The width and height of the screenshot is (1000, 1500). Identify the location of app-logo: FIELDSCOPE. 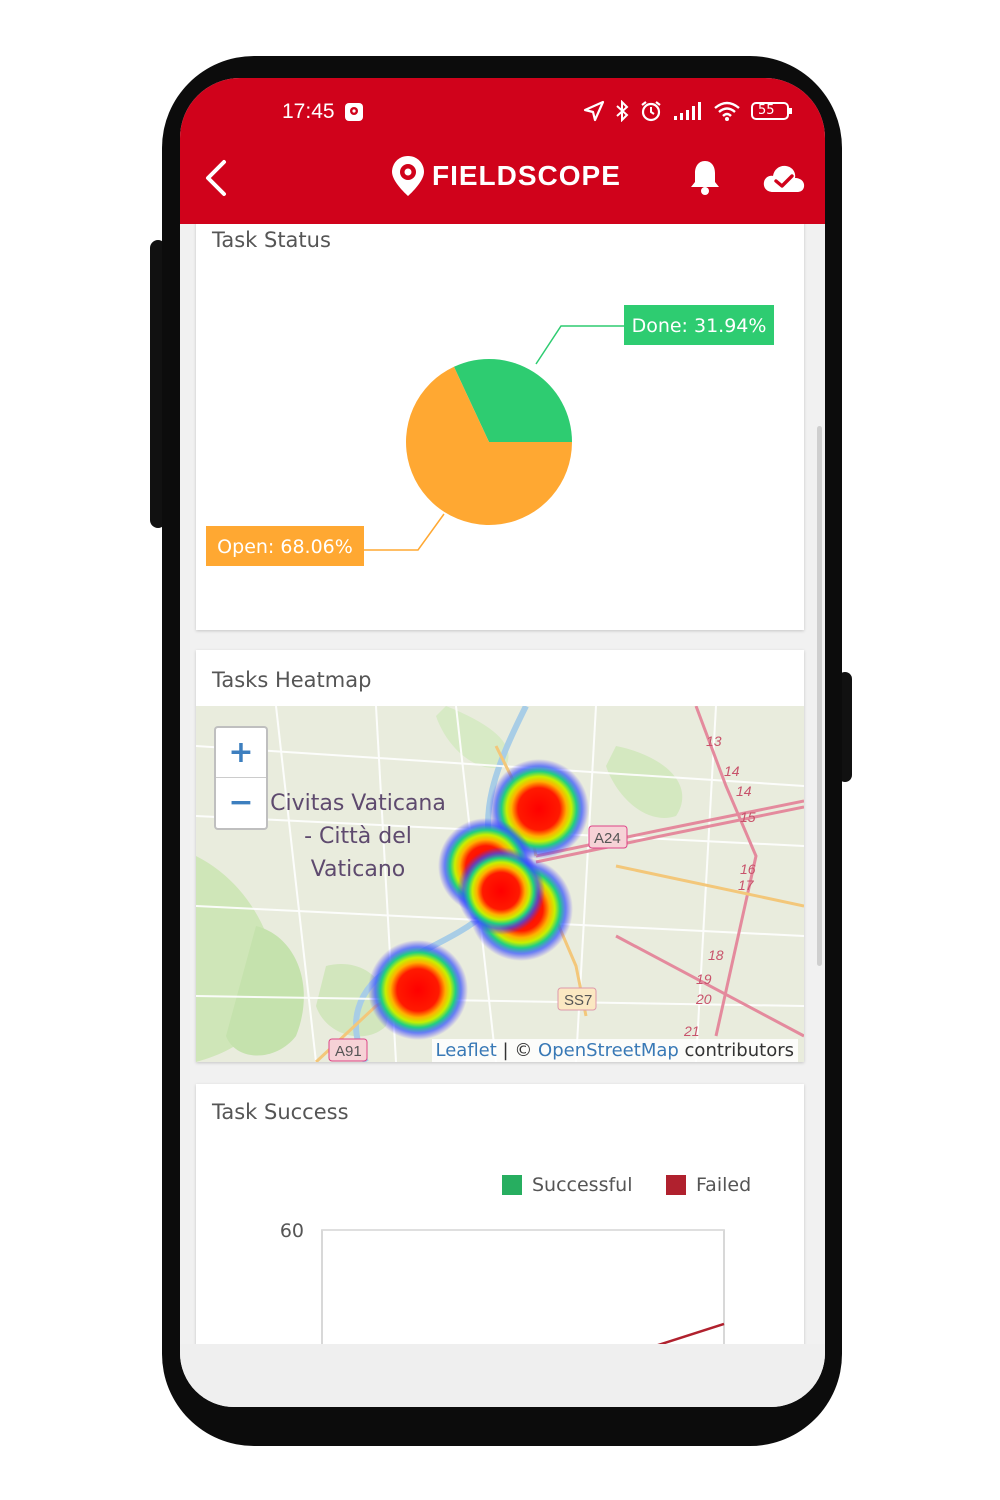
(505, 176).